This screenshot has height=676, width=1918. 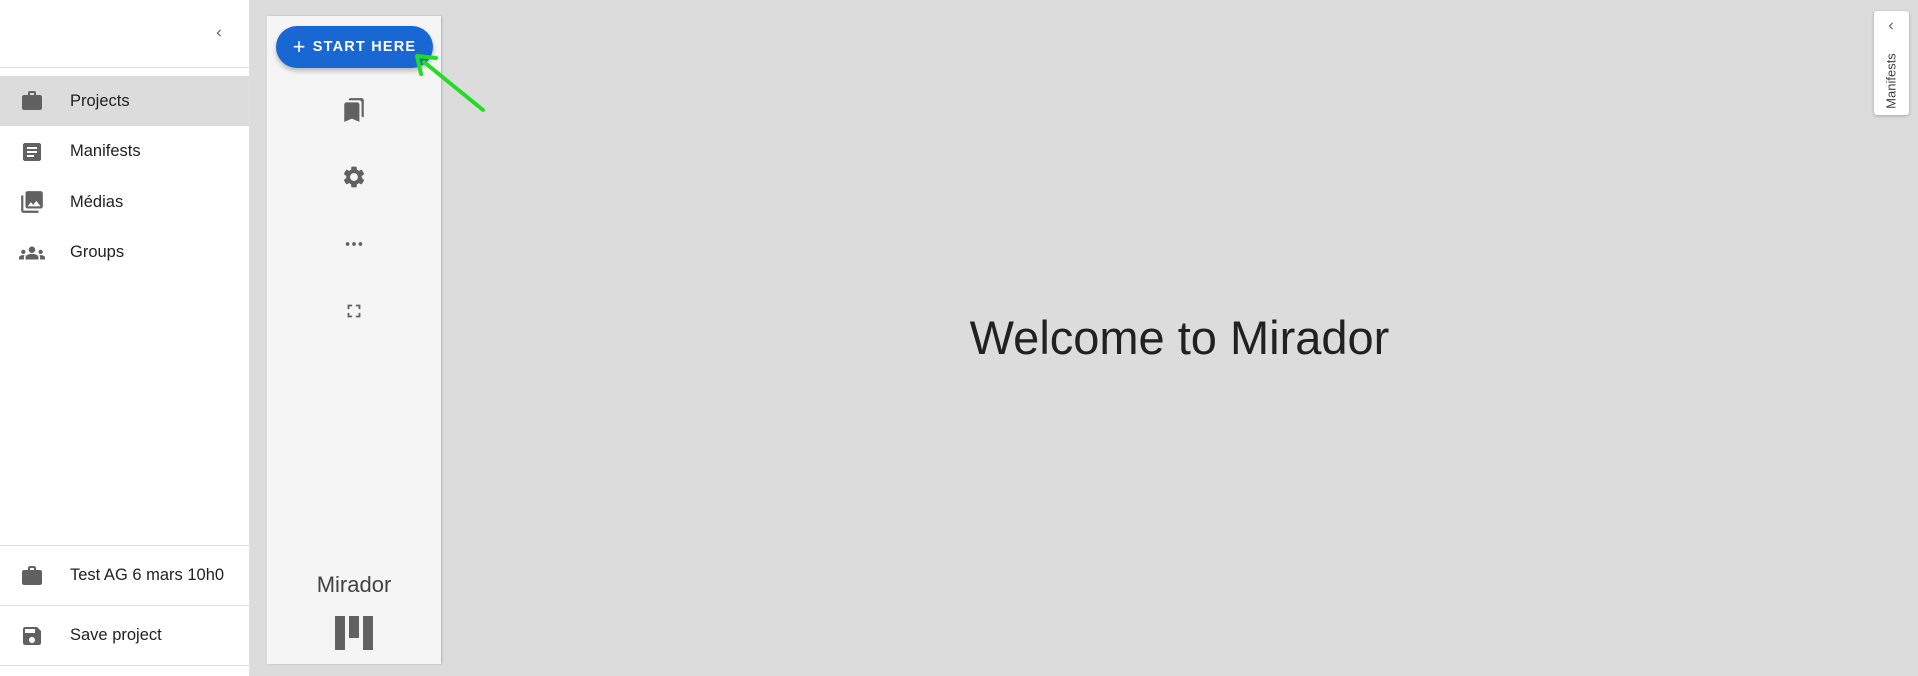 I want to click on sidebar-item-label: Projects, so click(x=100, y=100).